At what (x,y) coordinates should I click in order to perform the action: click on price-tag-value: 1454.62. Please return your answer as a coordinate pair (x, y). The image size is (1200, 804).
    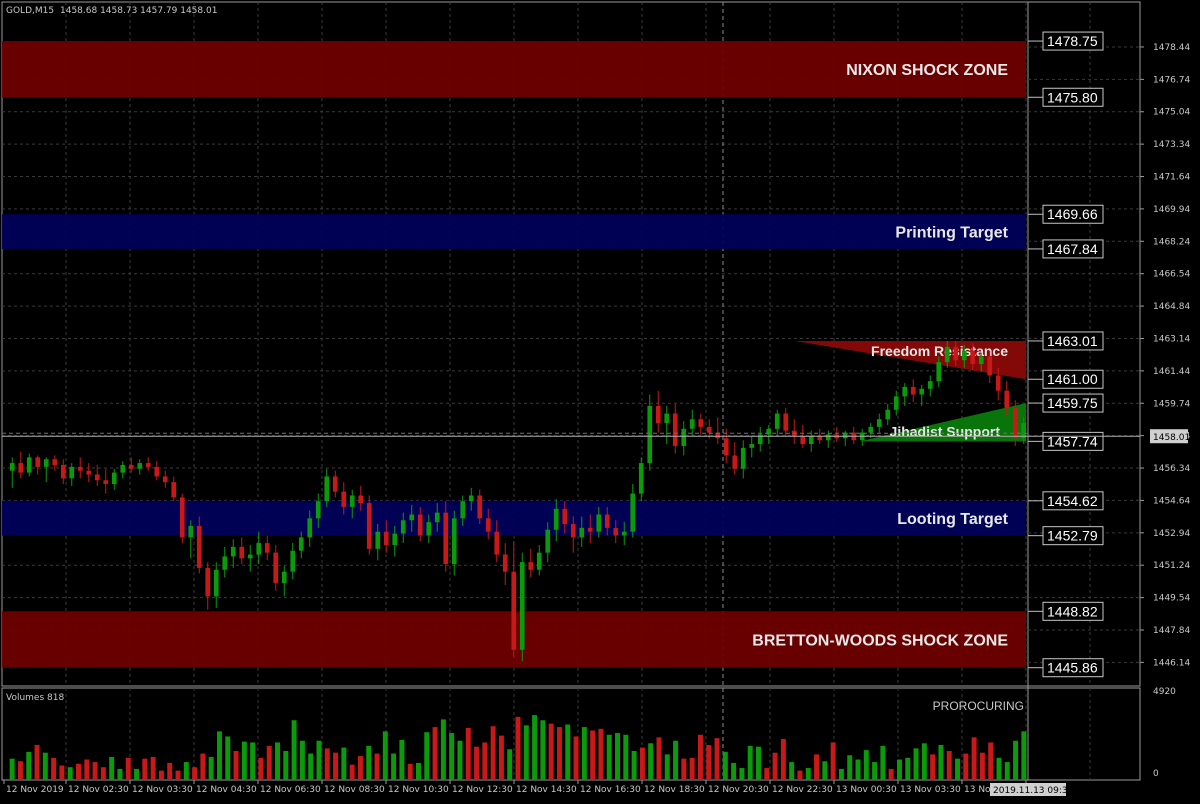
    Looking at the image, I should click on (1072, 501).